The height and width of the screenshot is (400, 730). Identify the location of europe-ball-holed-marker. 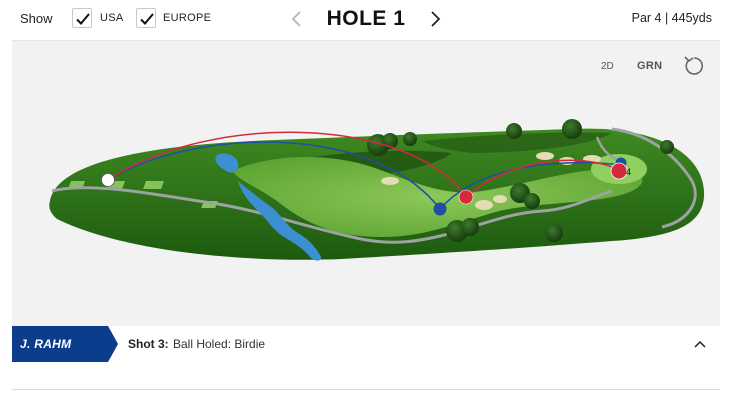
(619, 171).